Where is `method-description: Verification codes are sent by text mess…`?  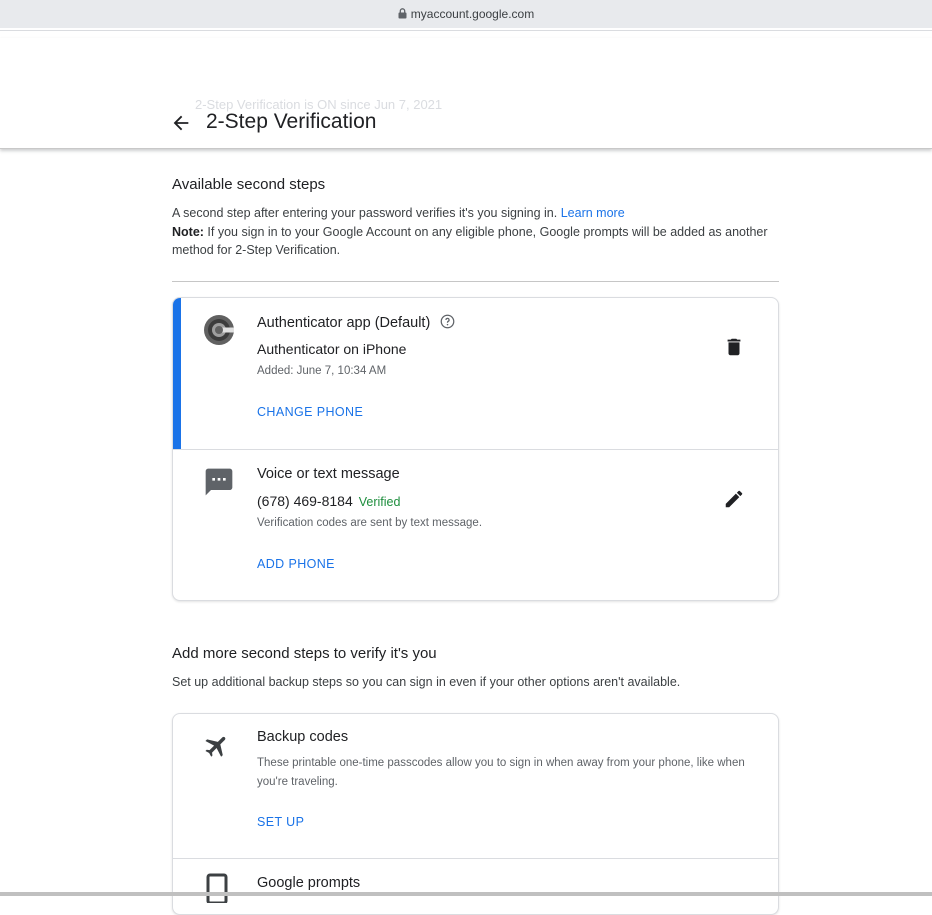 method-description: Verification codes are sent by text mess… is located at coordinates (370, 523).